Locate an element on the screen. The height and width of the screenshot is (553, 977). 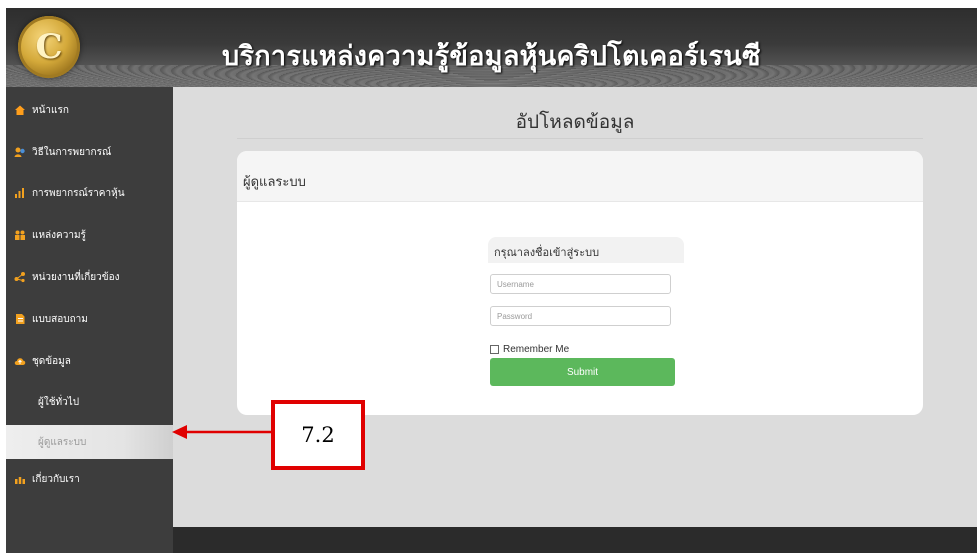
document-icon is located at coordinates (20, 319).